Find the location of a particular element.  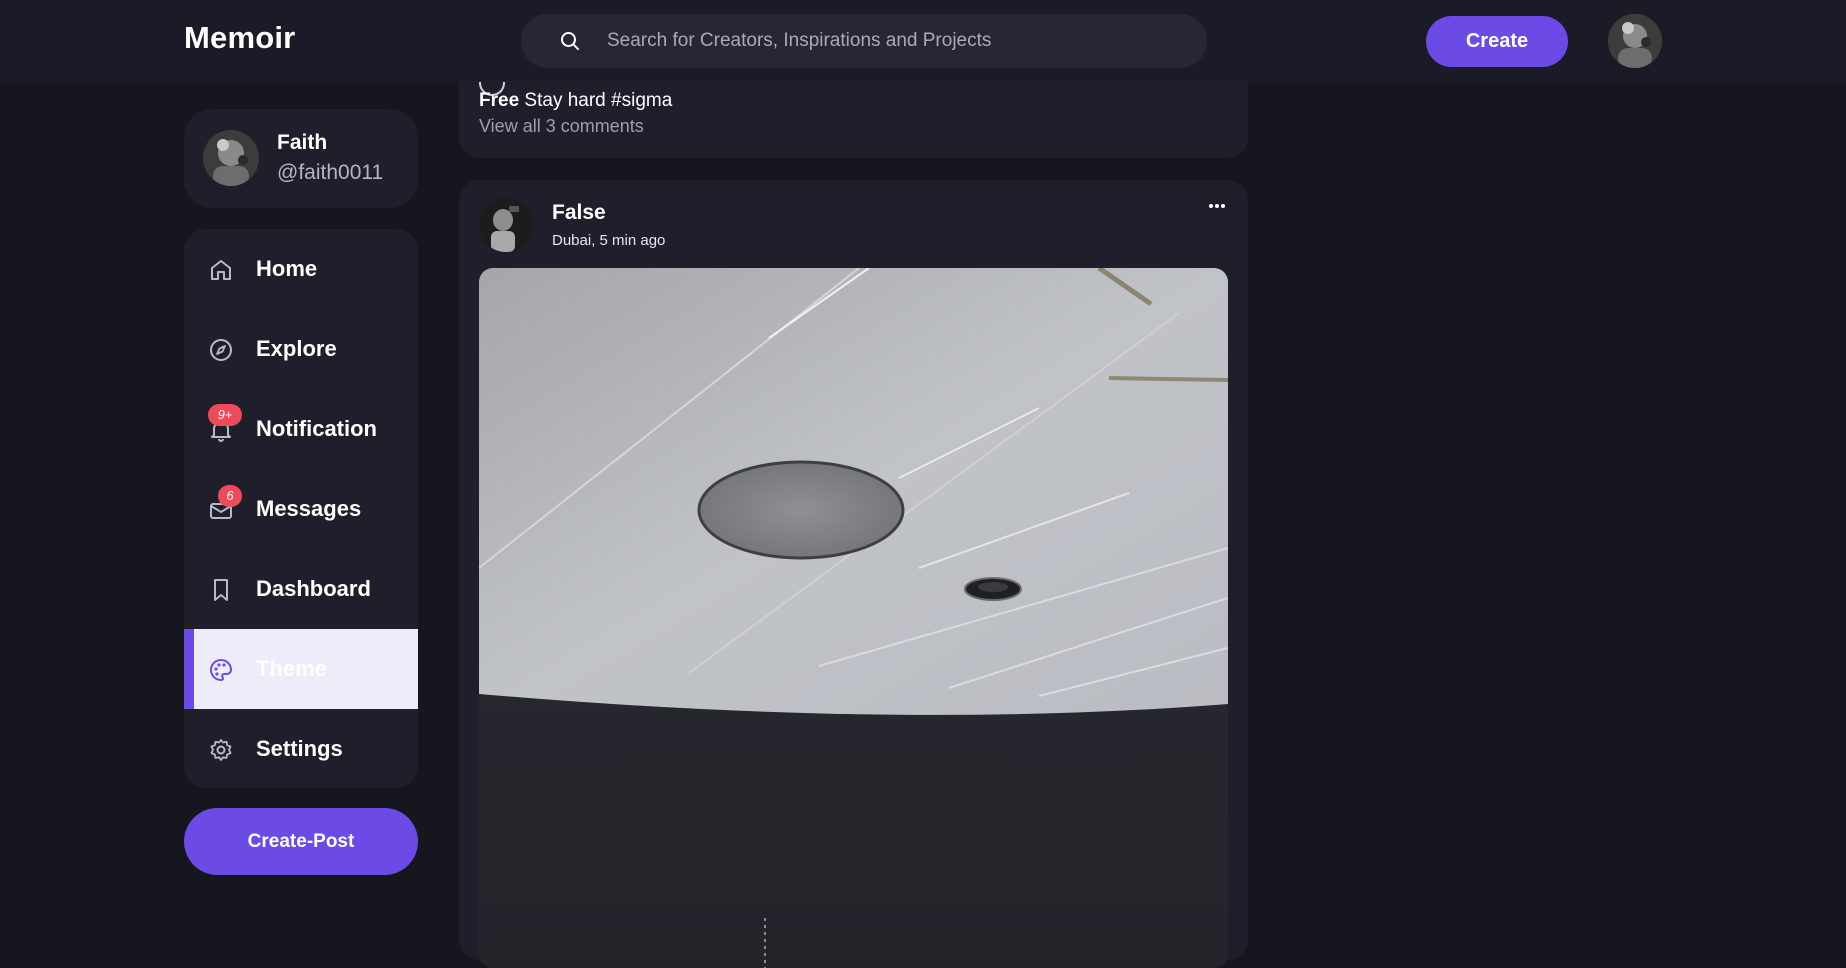

sidebar-item-explore: Explore is located at coordinates (301, 349).